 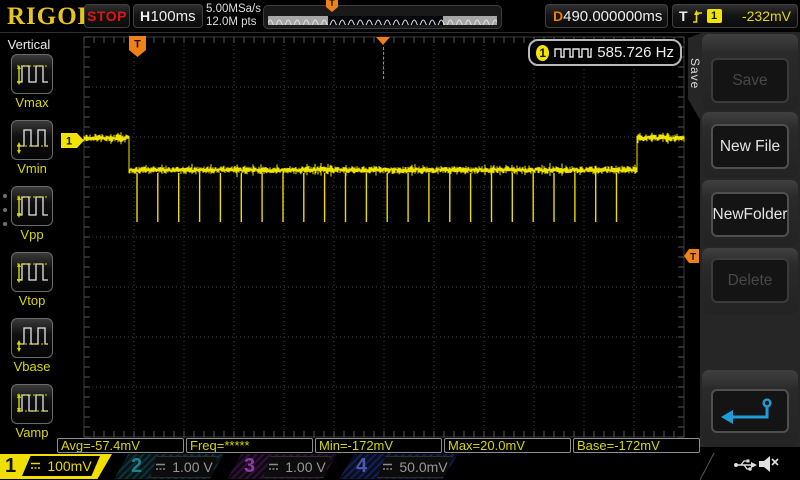 I want to click on stat-freq: Freq=*****, so click(x=249, y=445).